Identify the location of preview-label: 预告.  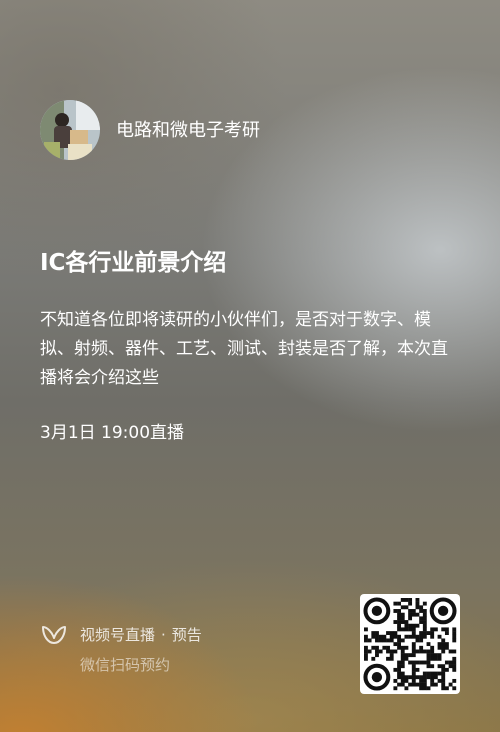
(186, 635).